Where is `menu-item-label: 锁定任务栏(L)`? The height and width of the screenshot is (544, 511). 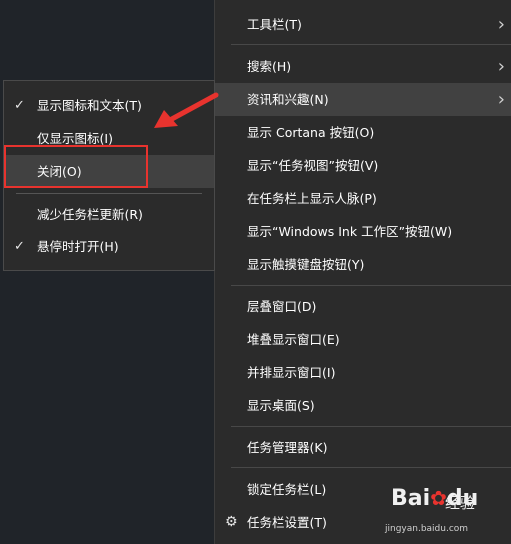 menu-item-label: 锁定任务栏(L) is located at coordinates (287, 489).